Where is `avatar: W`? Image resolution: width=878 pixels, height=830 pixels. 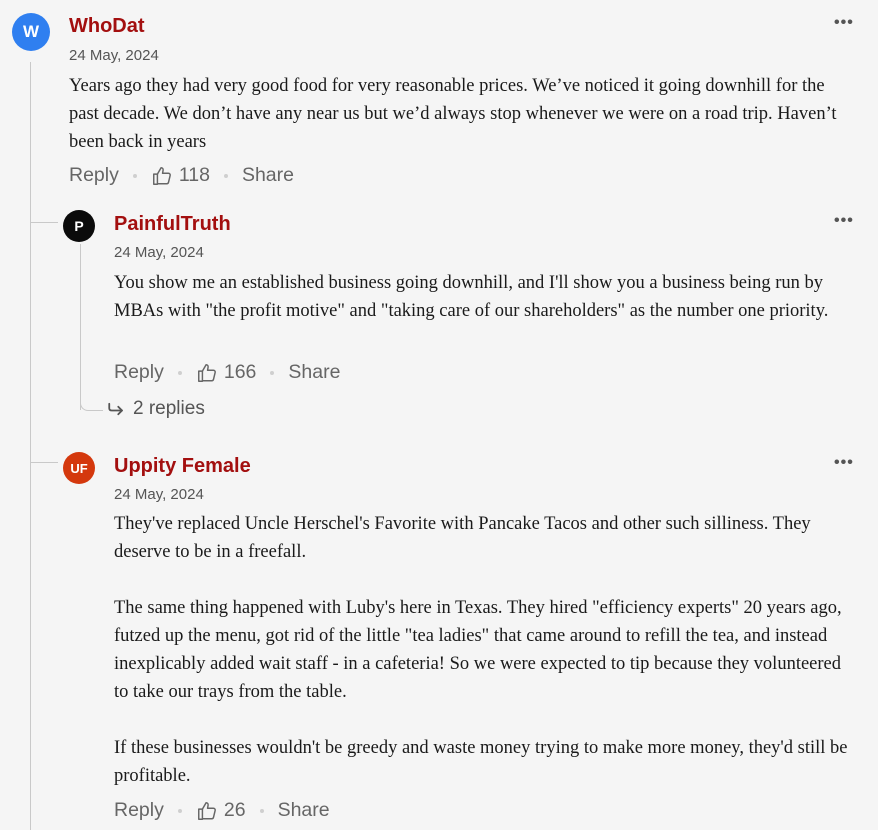
avatar: W is located at coordinates (31, 32).